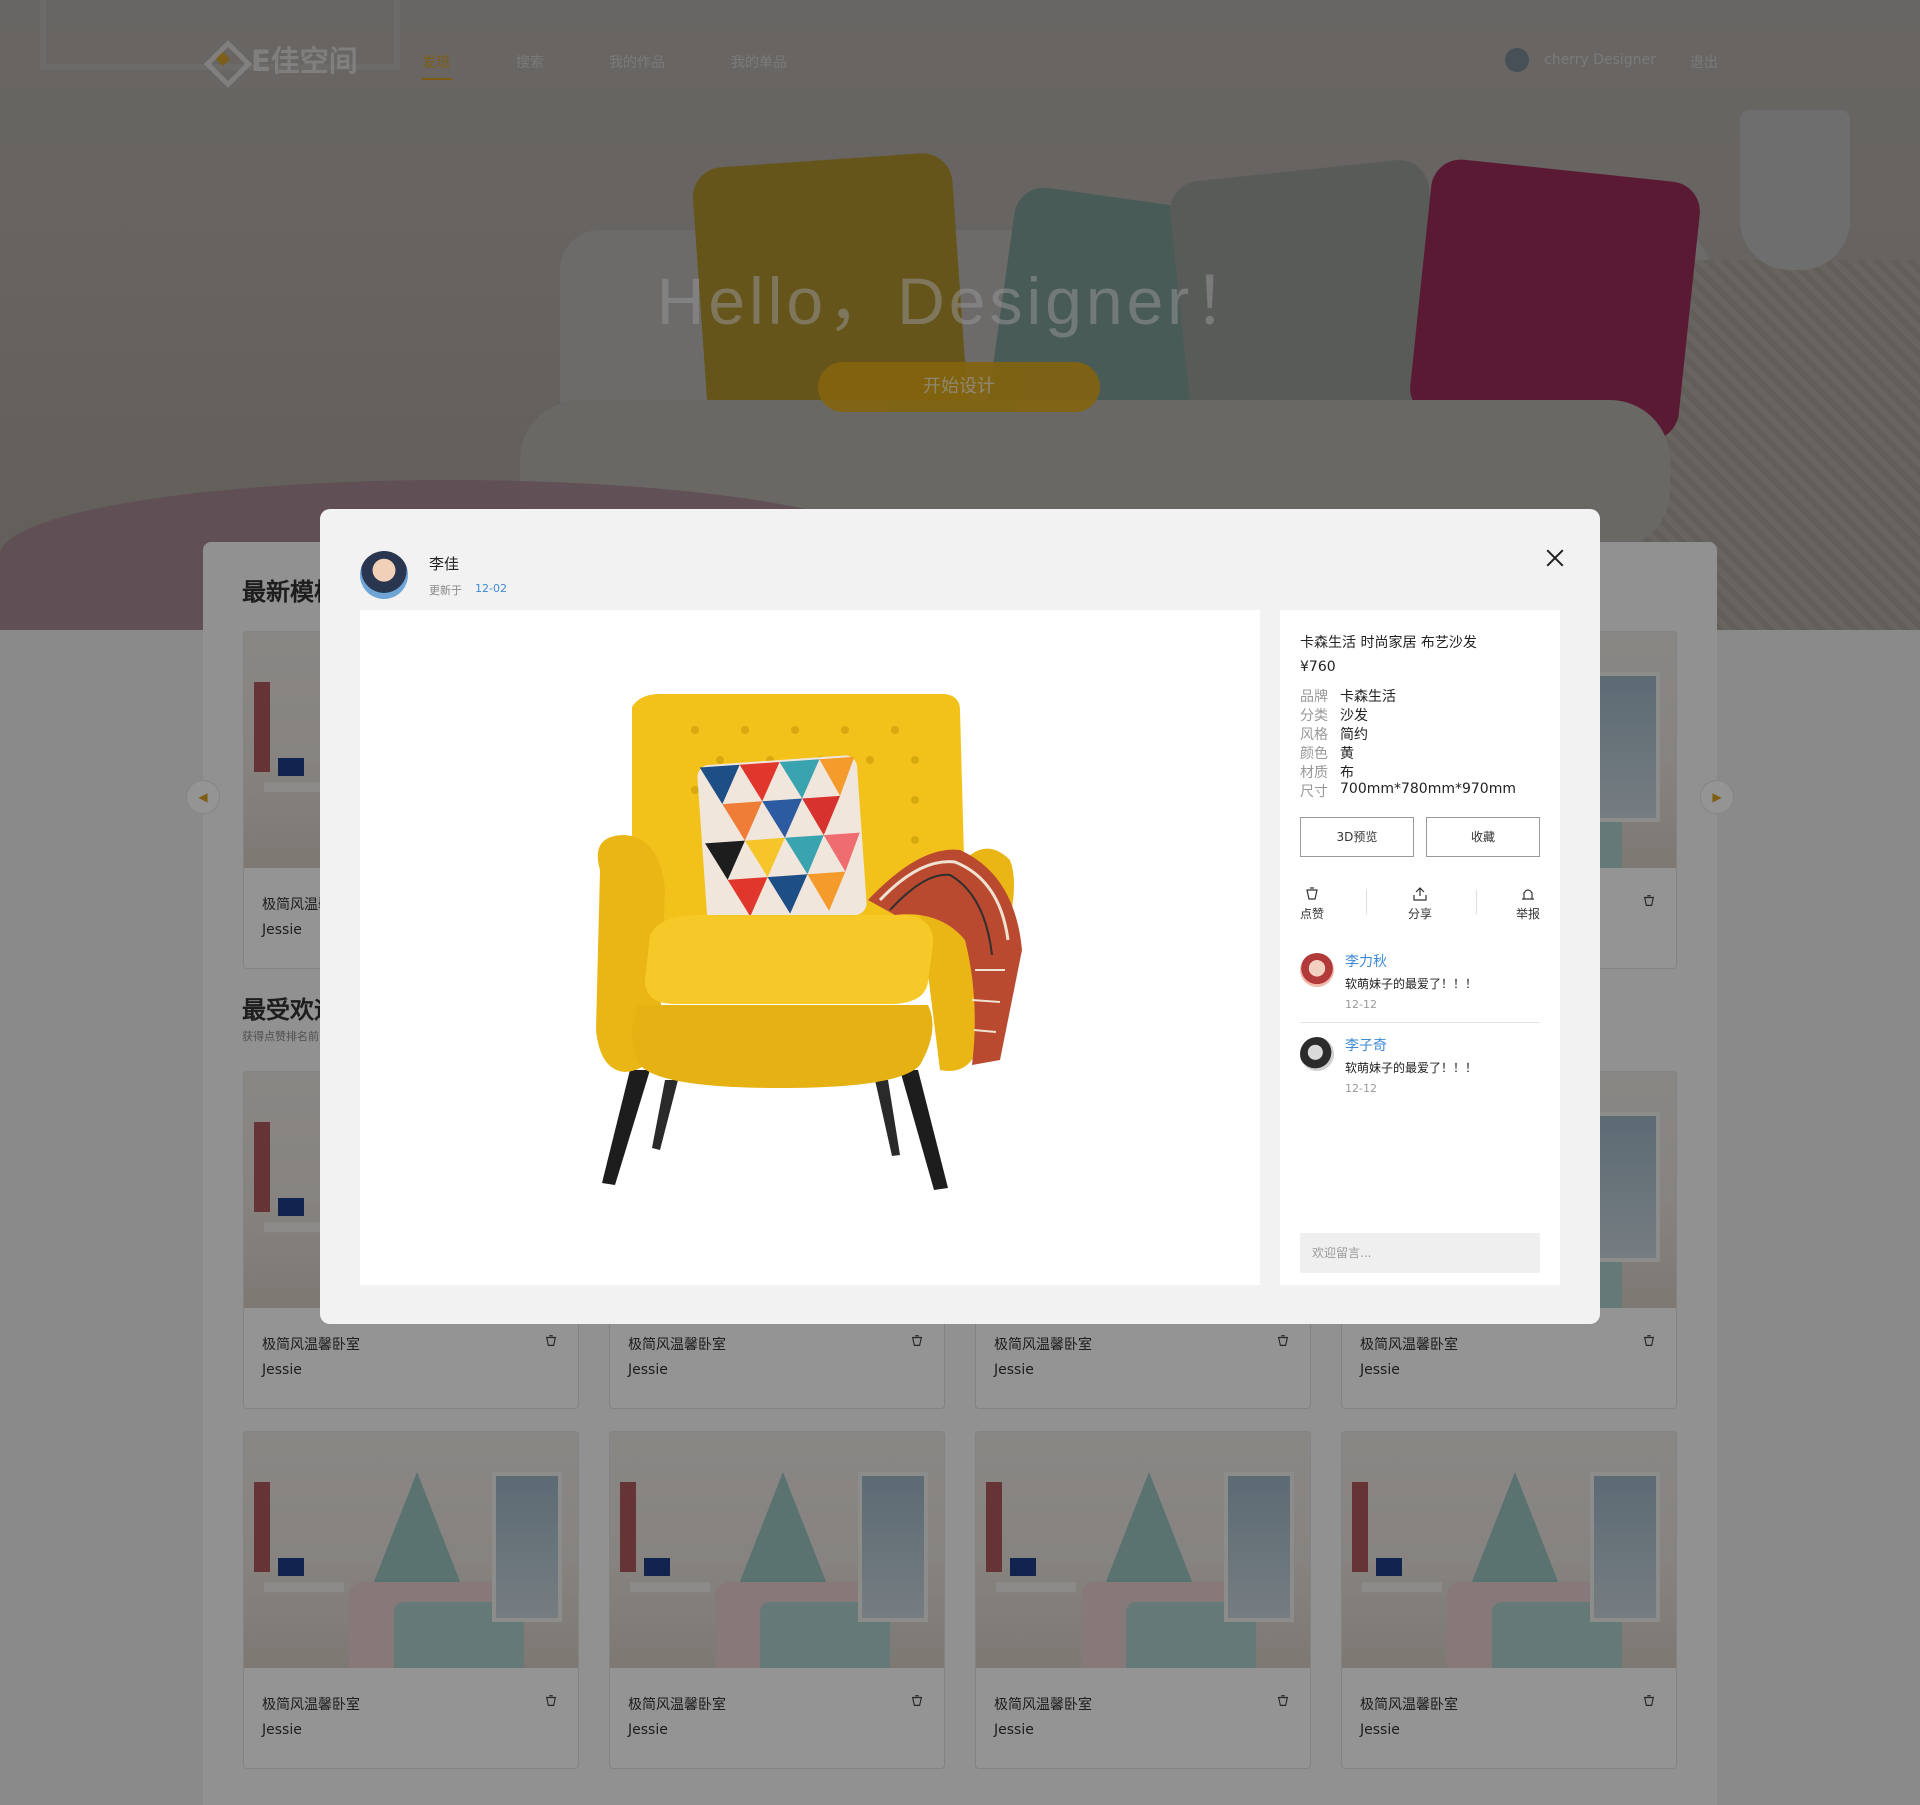 The image size is (1920, 1805). What do you see at coordinates (1528, 904) in the screenshot?
I see `report-action: 举报` at bounding box center [1528, 904].